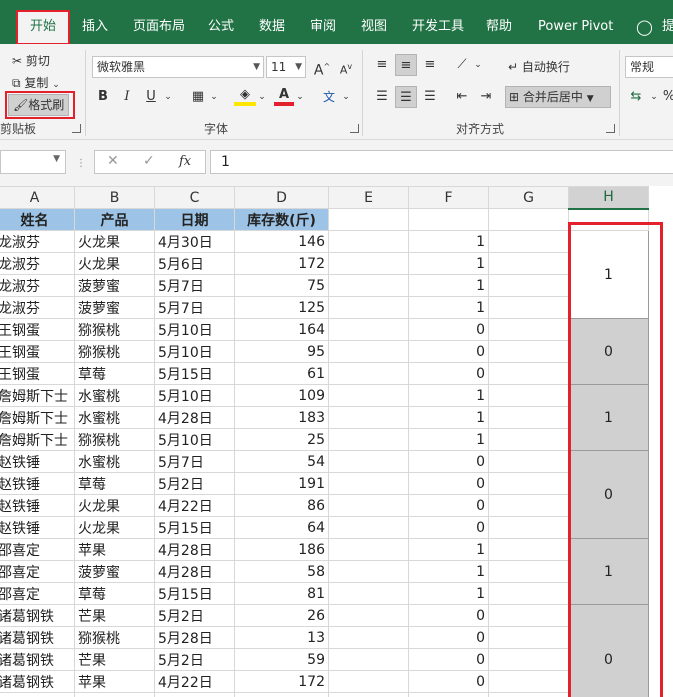  What do you see at coordinates (368, 197) in the screenshot?
I see `column-header-e: E` at bounding box center [368, 197].